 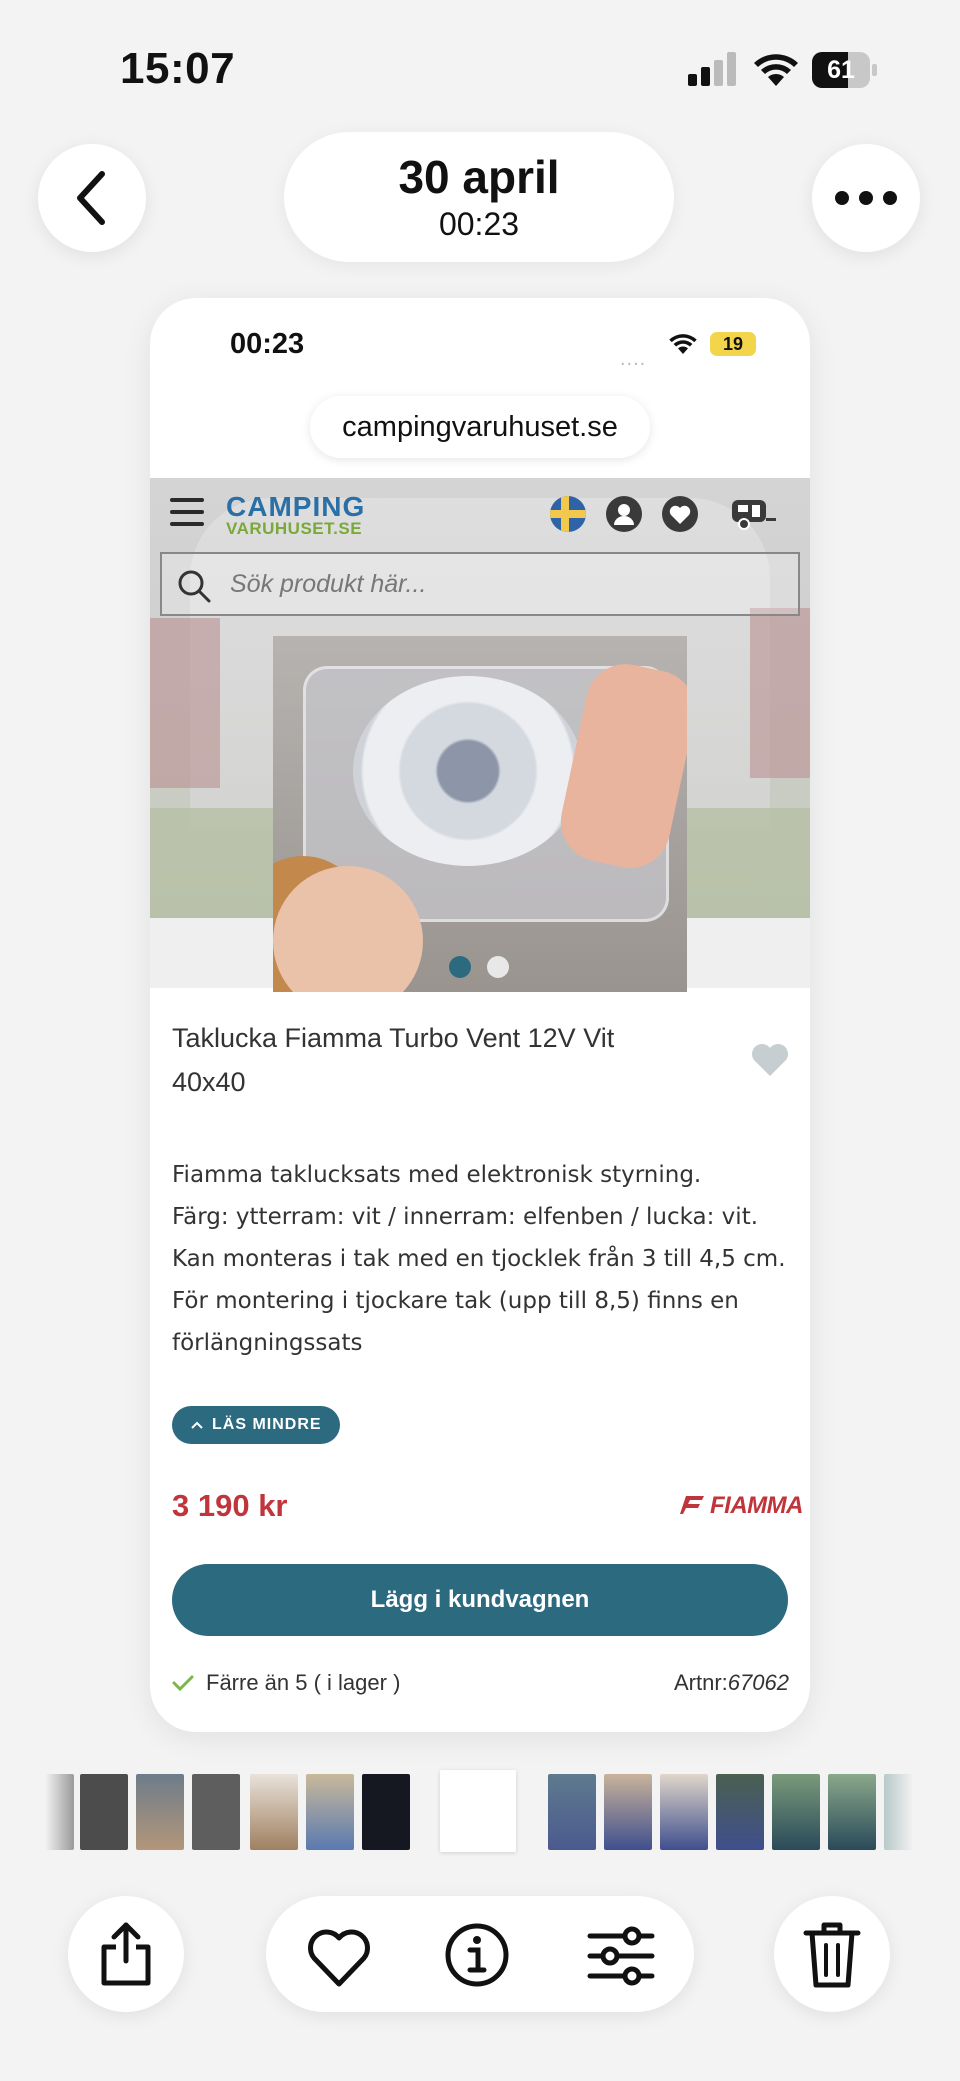 What do you see at coordinates (776, 70) in the screenshot?
I see `wifi-icon` at bounding box center [776, 70].